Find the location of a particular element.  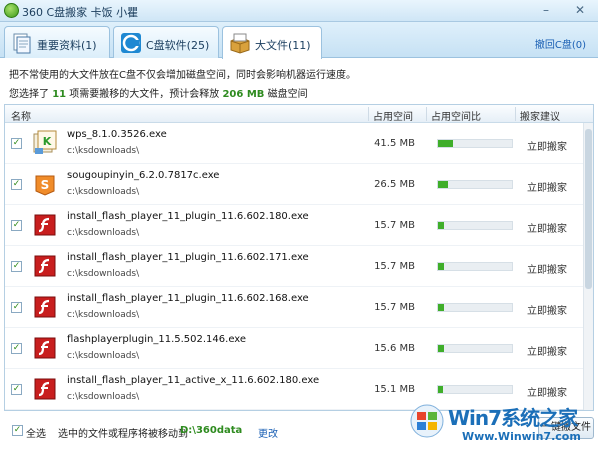

column-header-suggestion: 搬家建议 is located at coordinates (540, 115).